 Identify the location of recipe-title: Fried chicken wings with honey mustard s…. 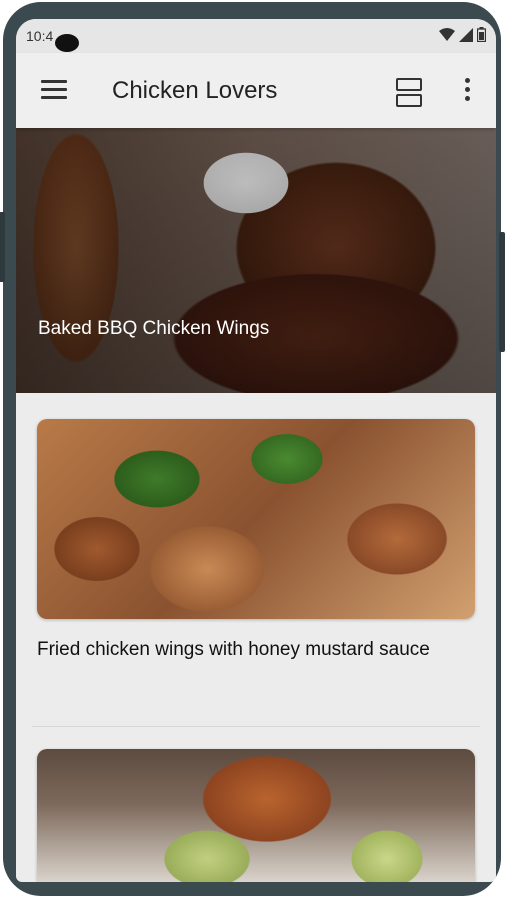
(247, 649).